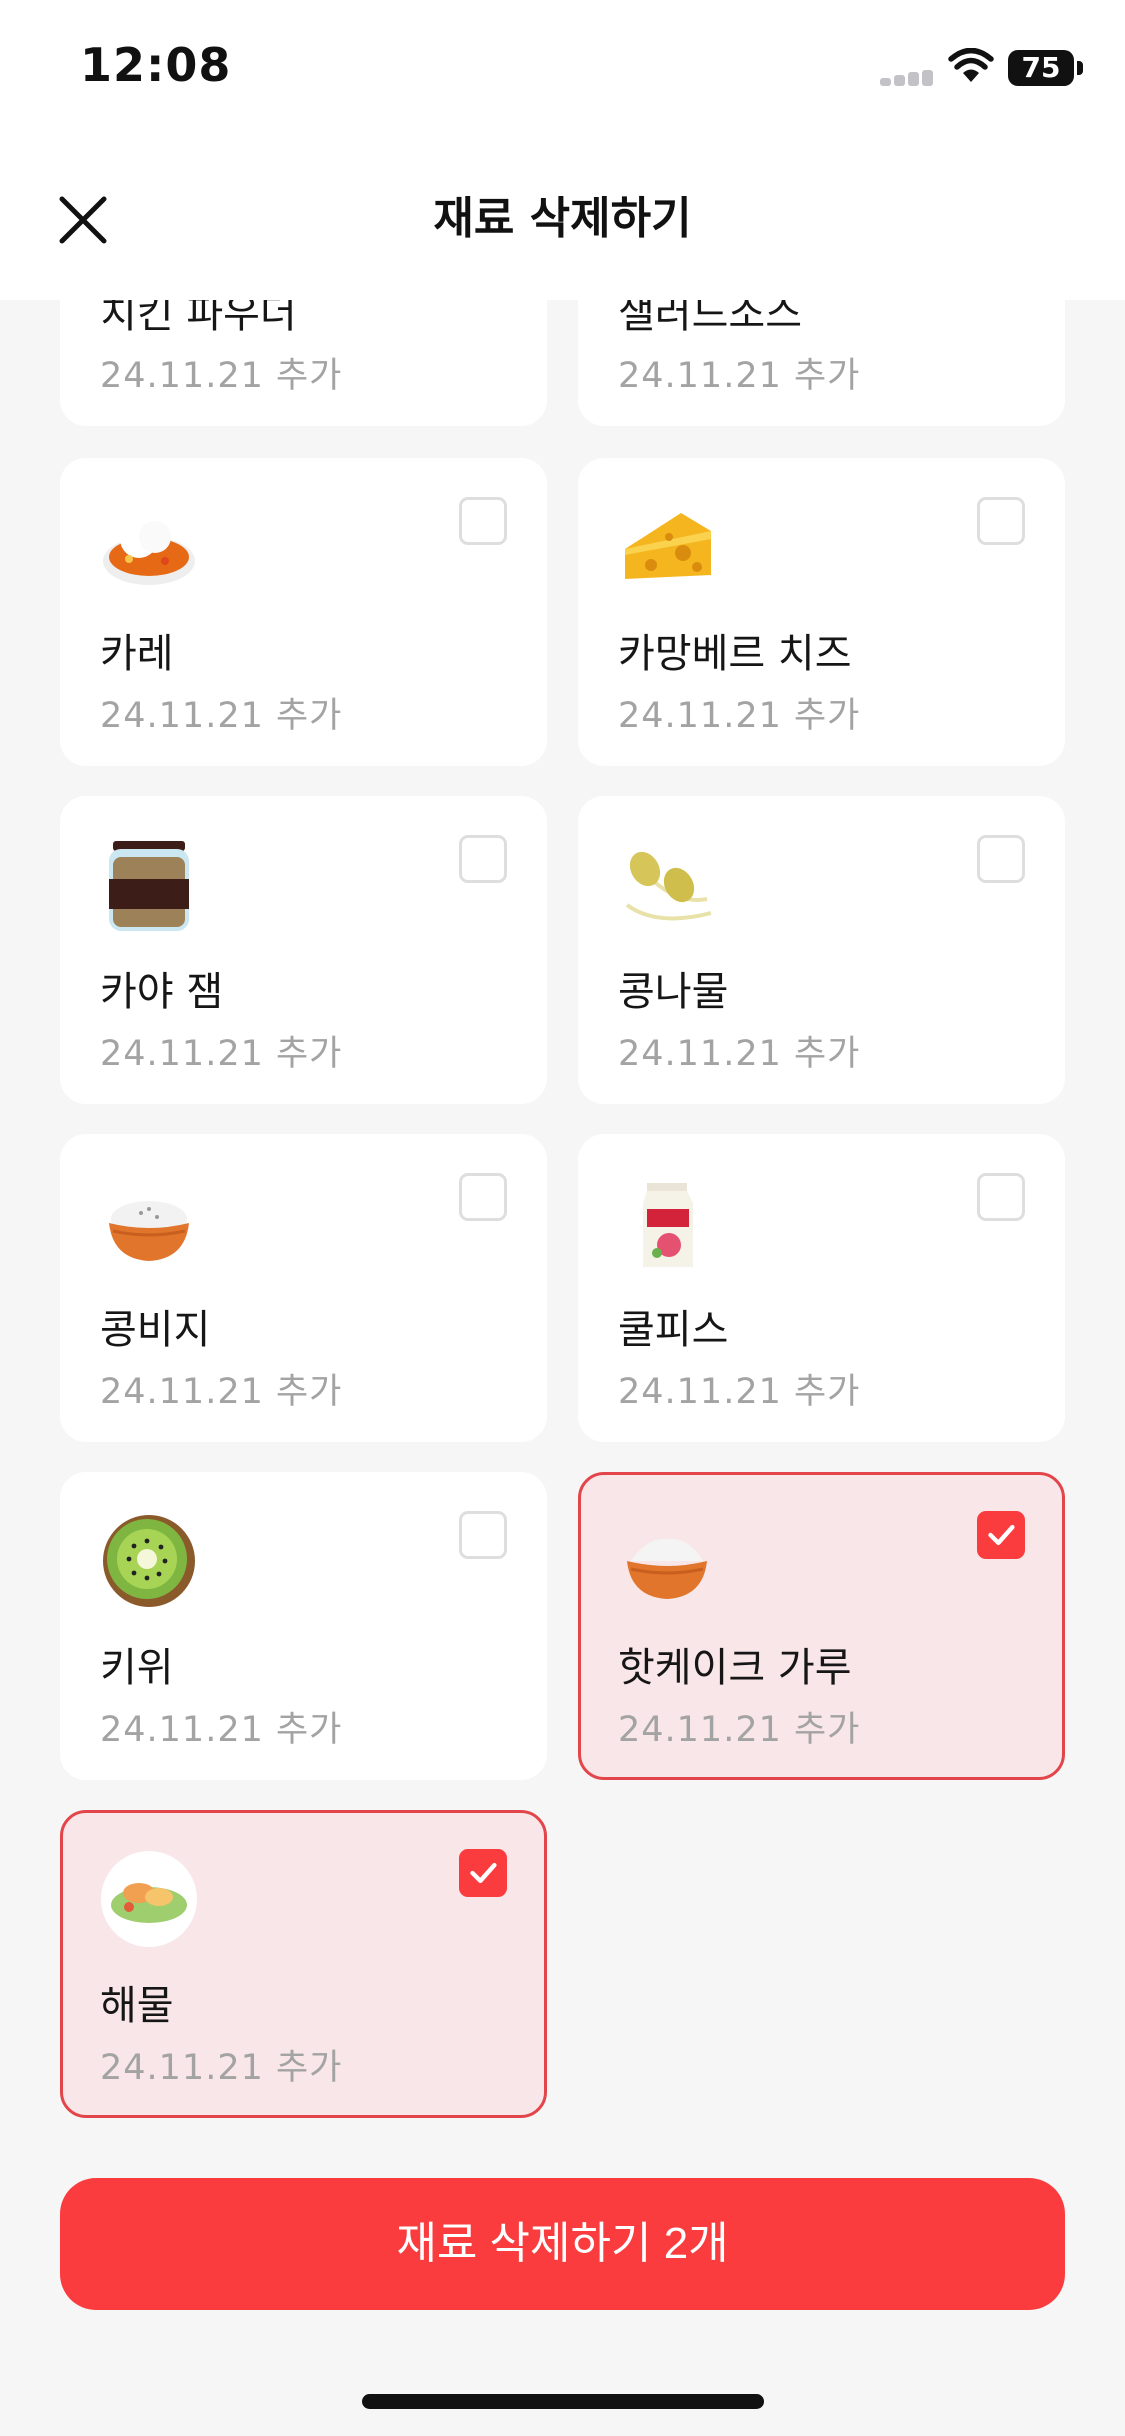  What do you see at coordinates (667, 1561) in the screenshot?
I see `flour-bowl-icon` at bounding box center [667, 1561].